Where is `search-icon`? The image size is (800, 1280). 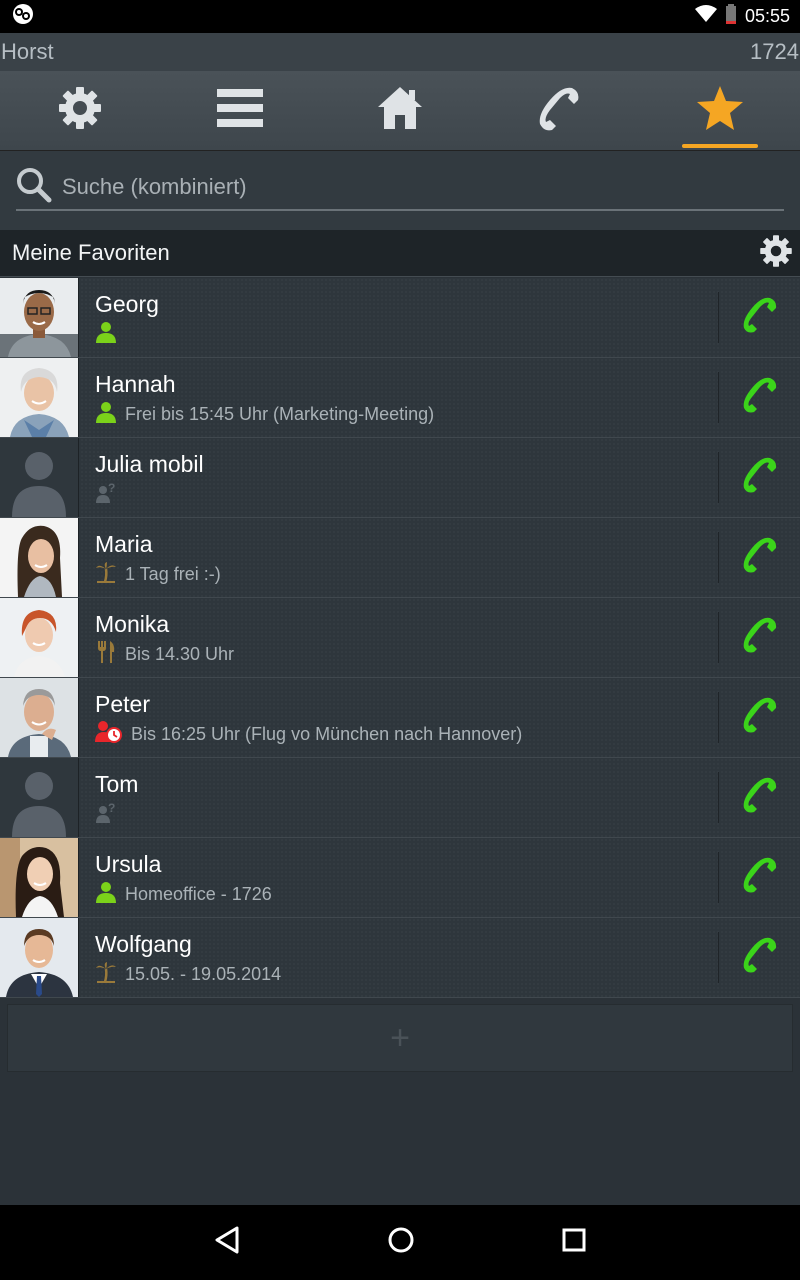
search-icon is located at coordinates (34, 187).